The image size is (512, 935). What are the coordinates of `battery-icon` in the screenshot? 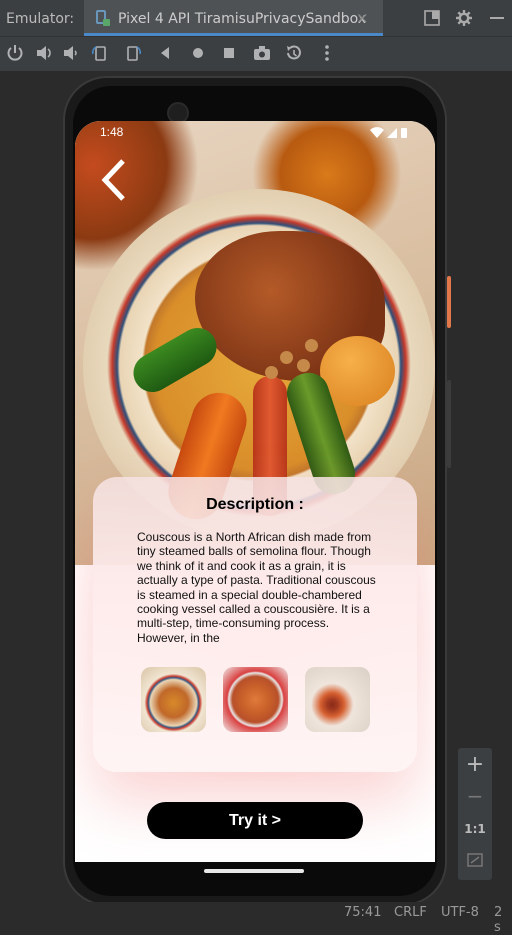 It's located at (404, 133).